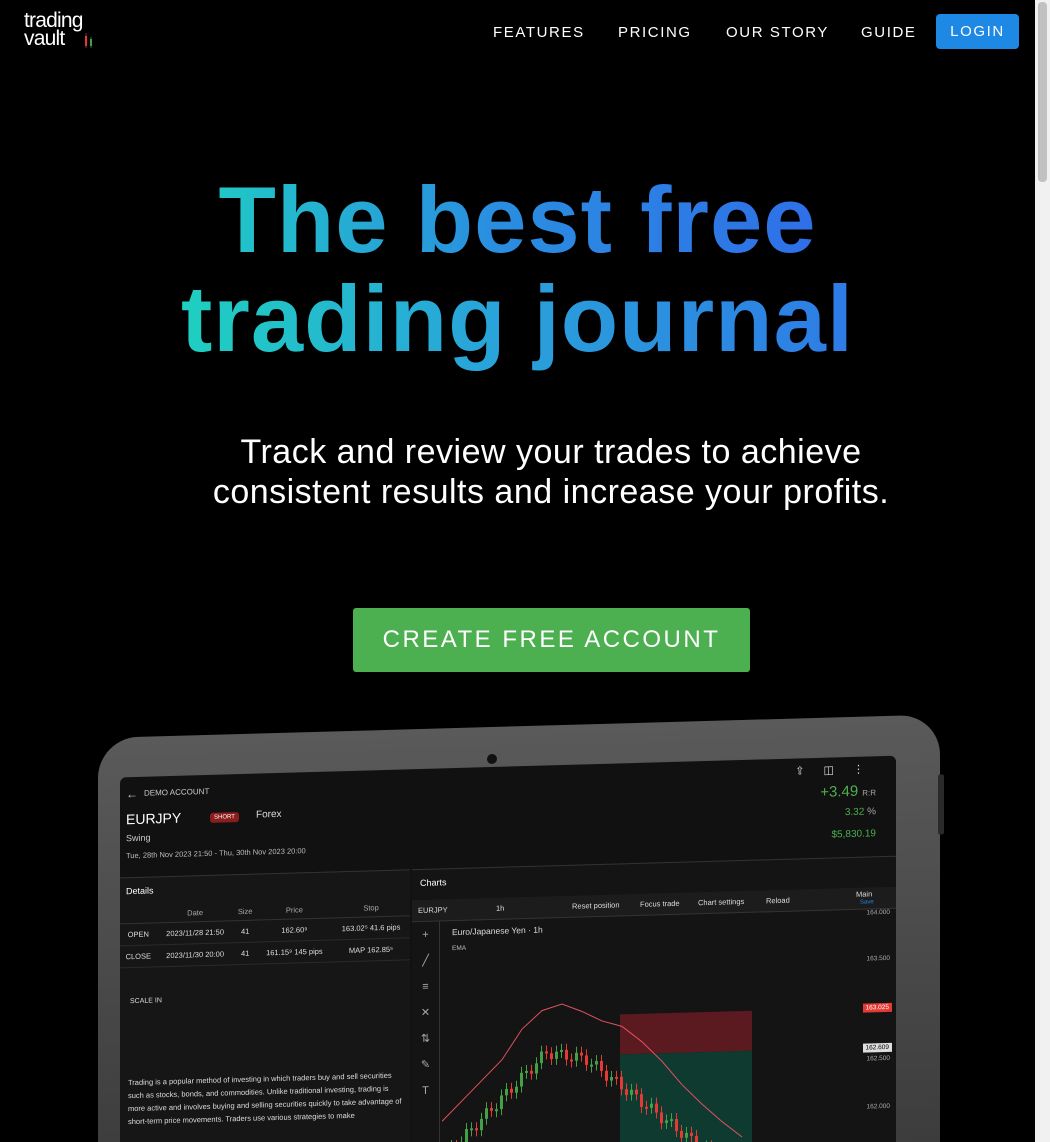 Image resolution: width=1050 pixels, height=1142 pixels. I want to click on back-arrow-icon: ←, so click(132, 794).